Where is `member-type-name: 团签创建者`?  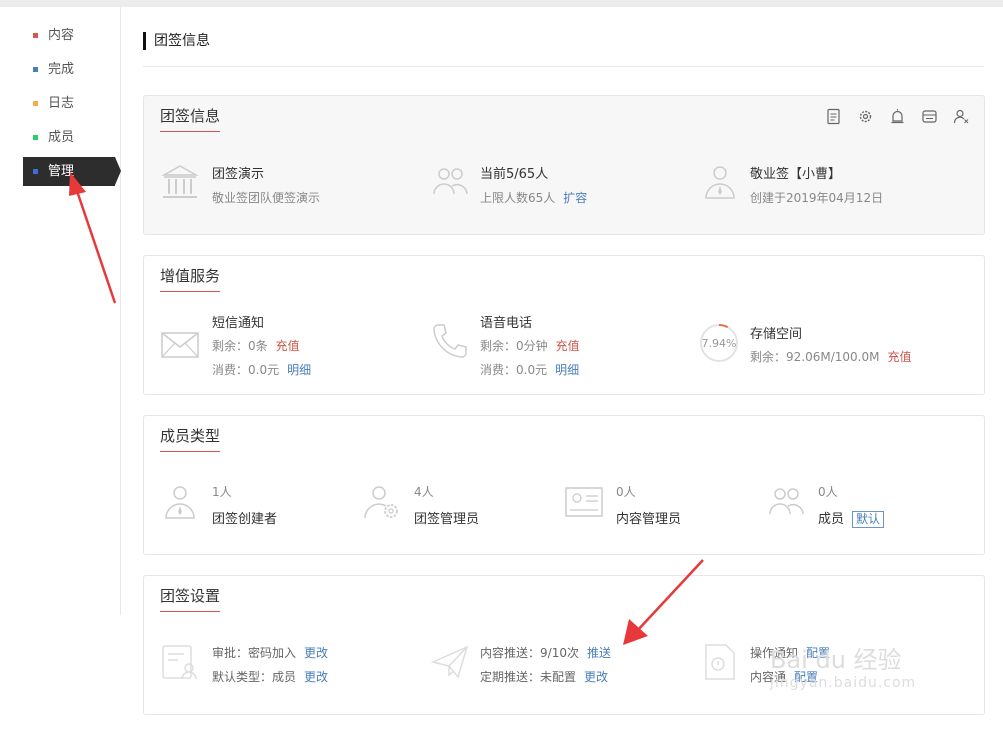
member-type-name: 团签创建者 is located at coordinates (245, 519).